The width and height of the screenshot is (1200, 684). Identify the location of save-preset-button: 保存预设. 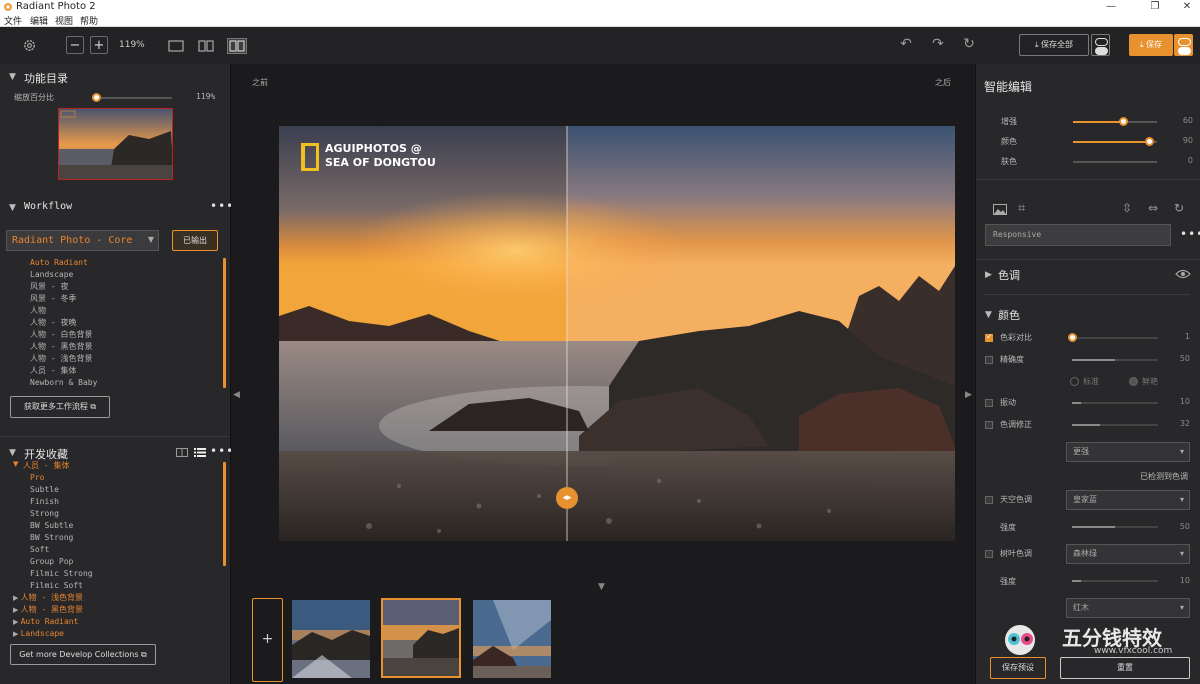
(1018, 668).